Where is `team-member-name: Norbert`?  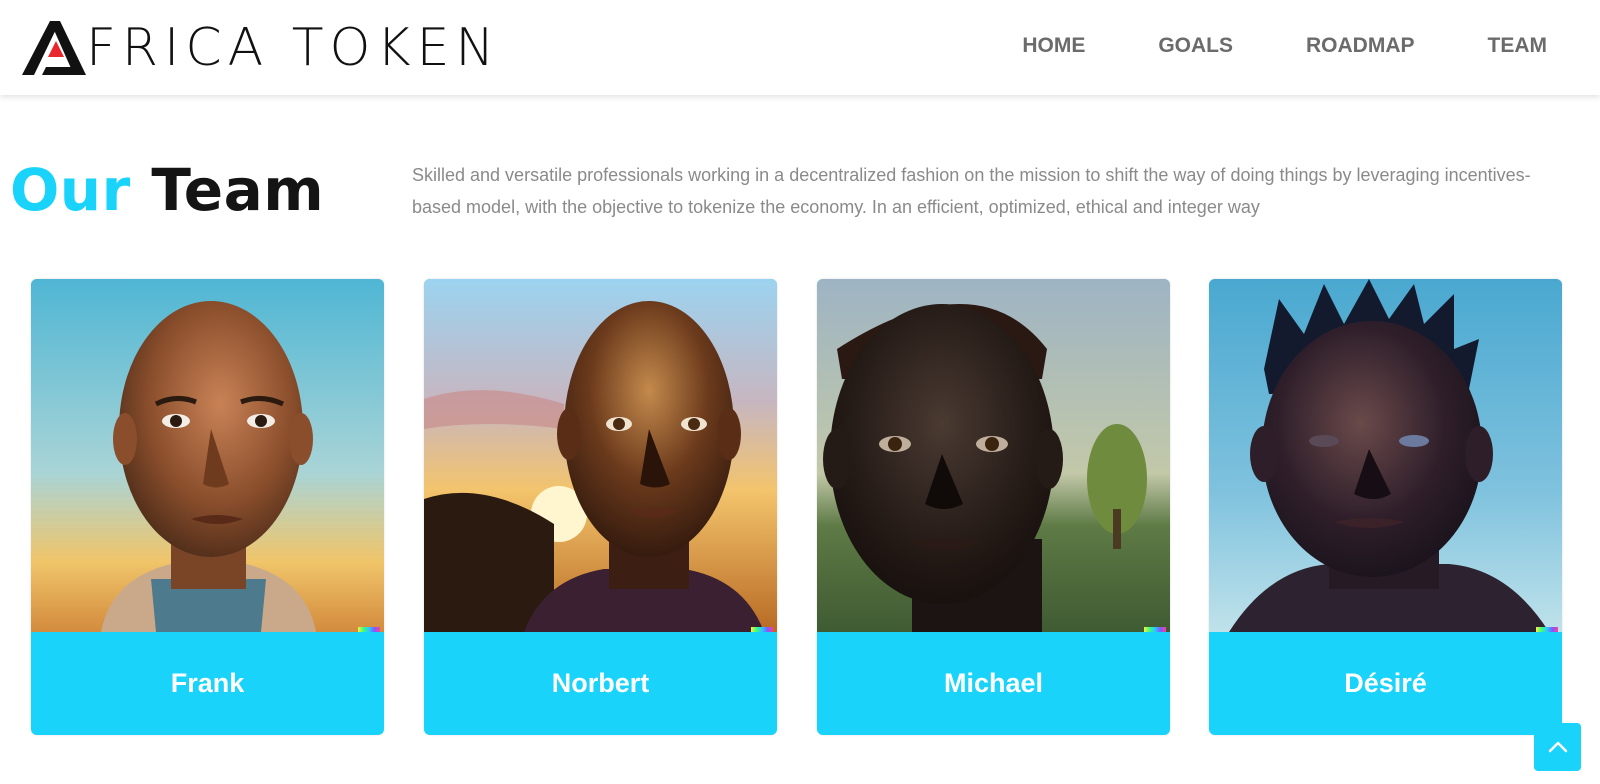
team-member-name: Norbert is located at coordinates (600, 683).